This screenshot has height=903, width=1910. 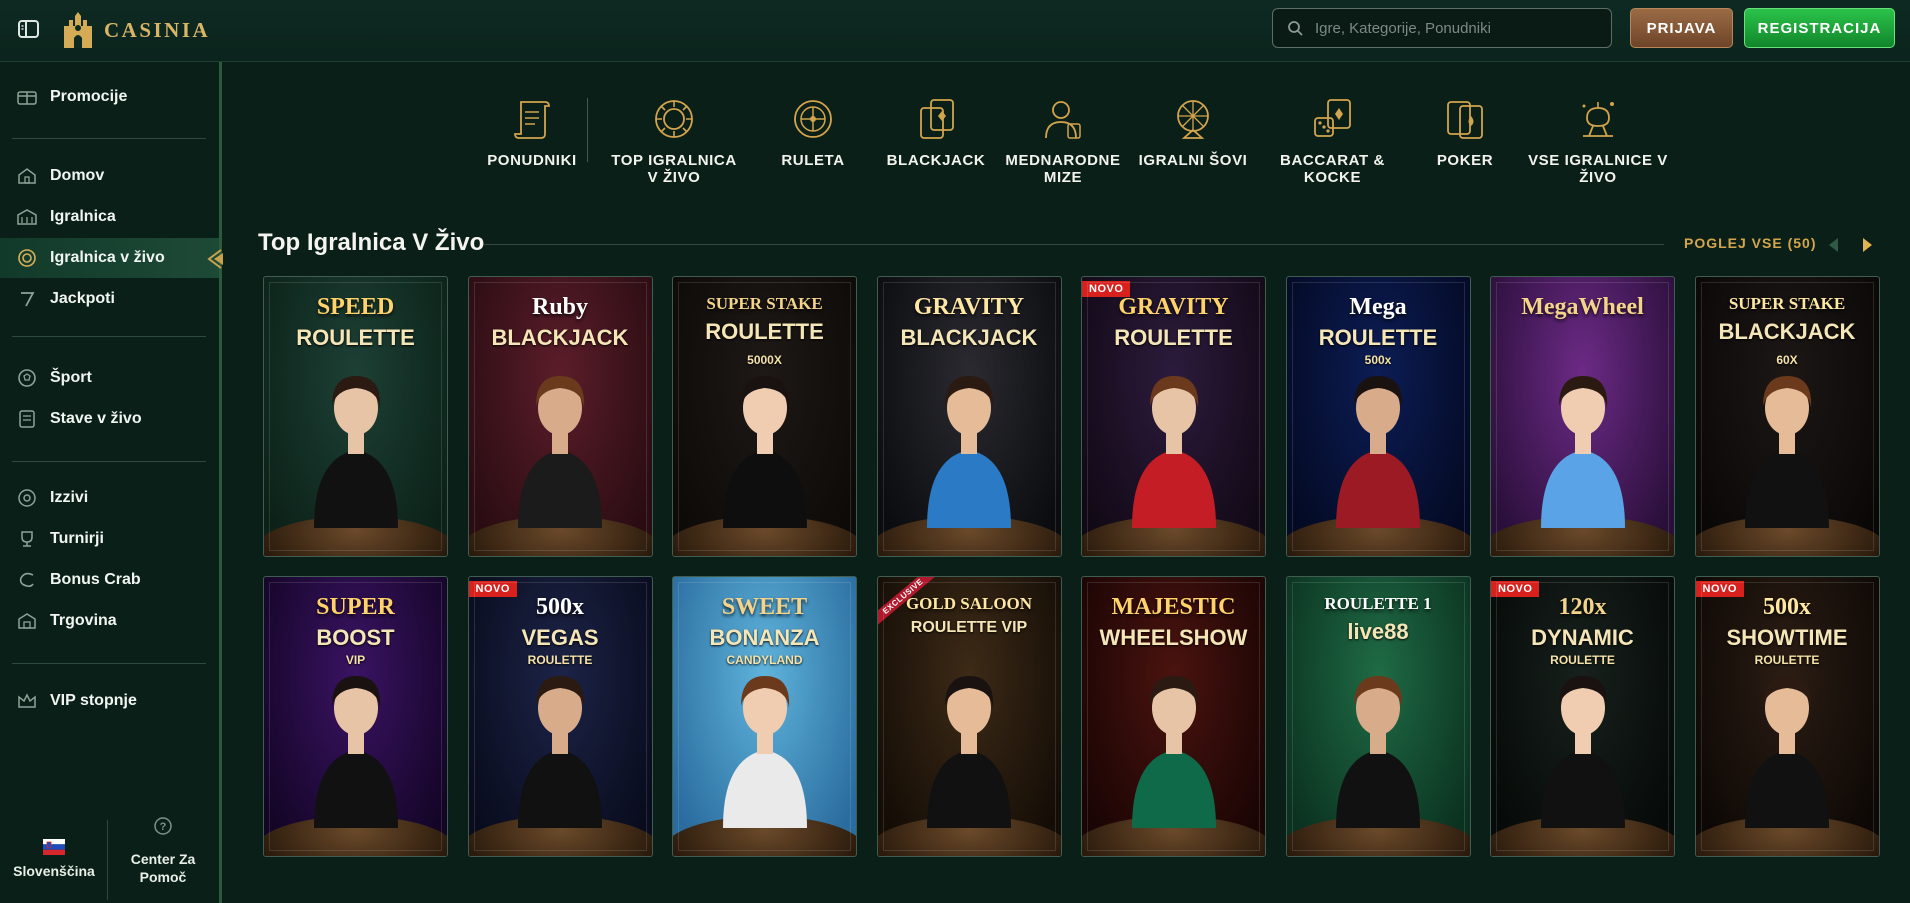 What do you see at coordinates (674, 169) in the screenshot?
I see `category-label: TOP IGRALNICA V ŽIVO` at bounding box center [674, 169].